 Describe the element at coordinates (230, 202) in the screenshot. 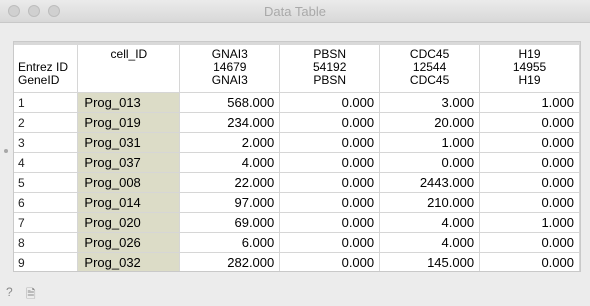

I see `table-cell: 97.000` at that location.